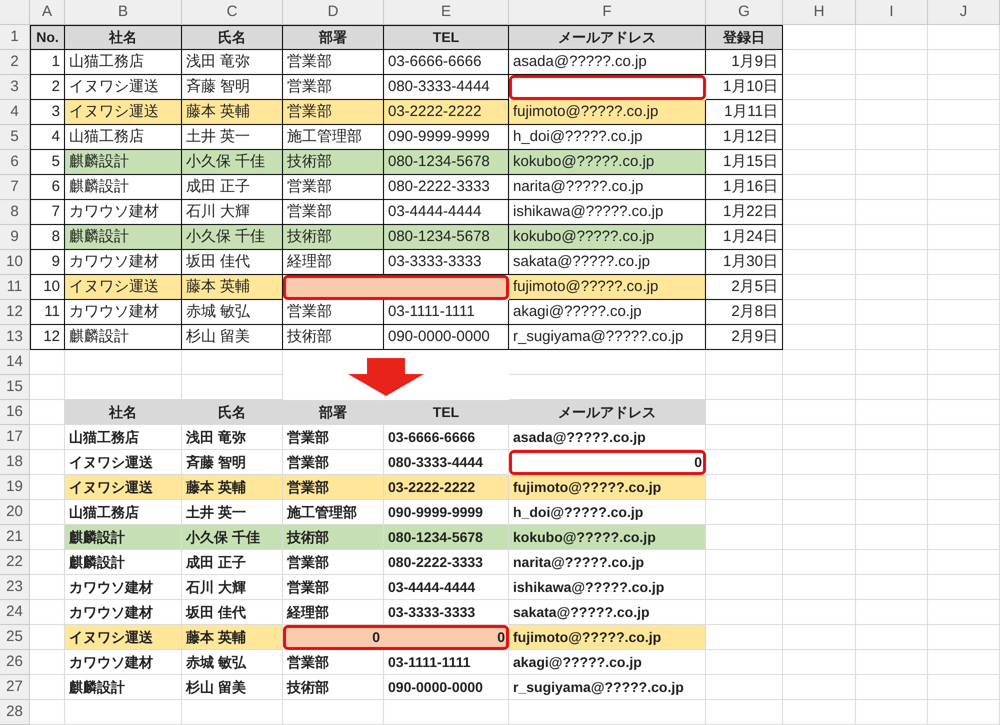  Describe the element at coordinates (15, 312) in the screenshot. I see `row-number: 12` at that location.